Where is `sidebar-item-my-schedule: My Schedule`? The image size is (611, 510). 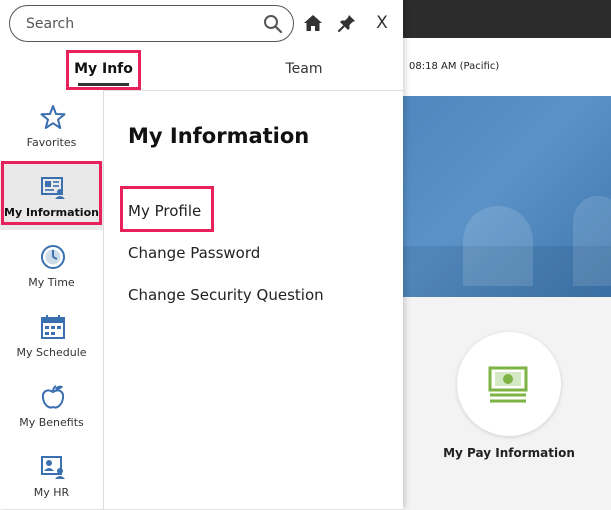 sidebar-item-my-schedule: My Schedule is located at coordinates (51, 336).